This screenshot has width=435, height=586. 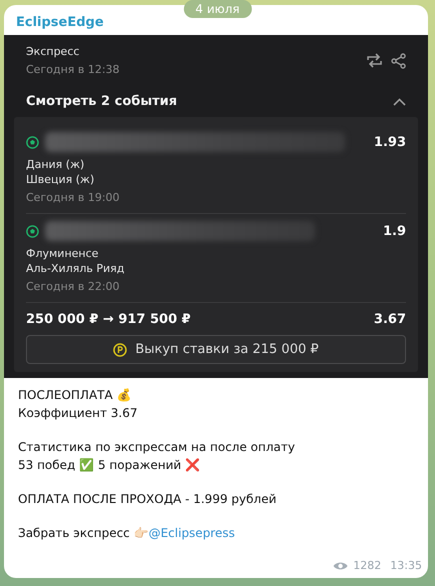 I want to click on total-odds: 3.67, so click(x=390, y=319).